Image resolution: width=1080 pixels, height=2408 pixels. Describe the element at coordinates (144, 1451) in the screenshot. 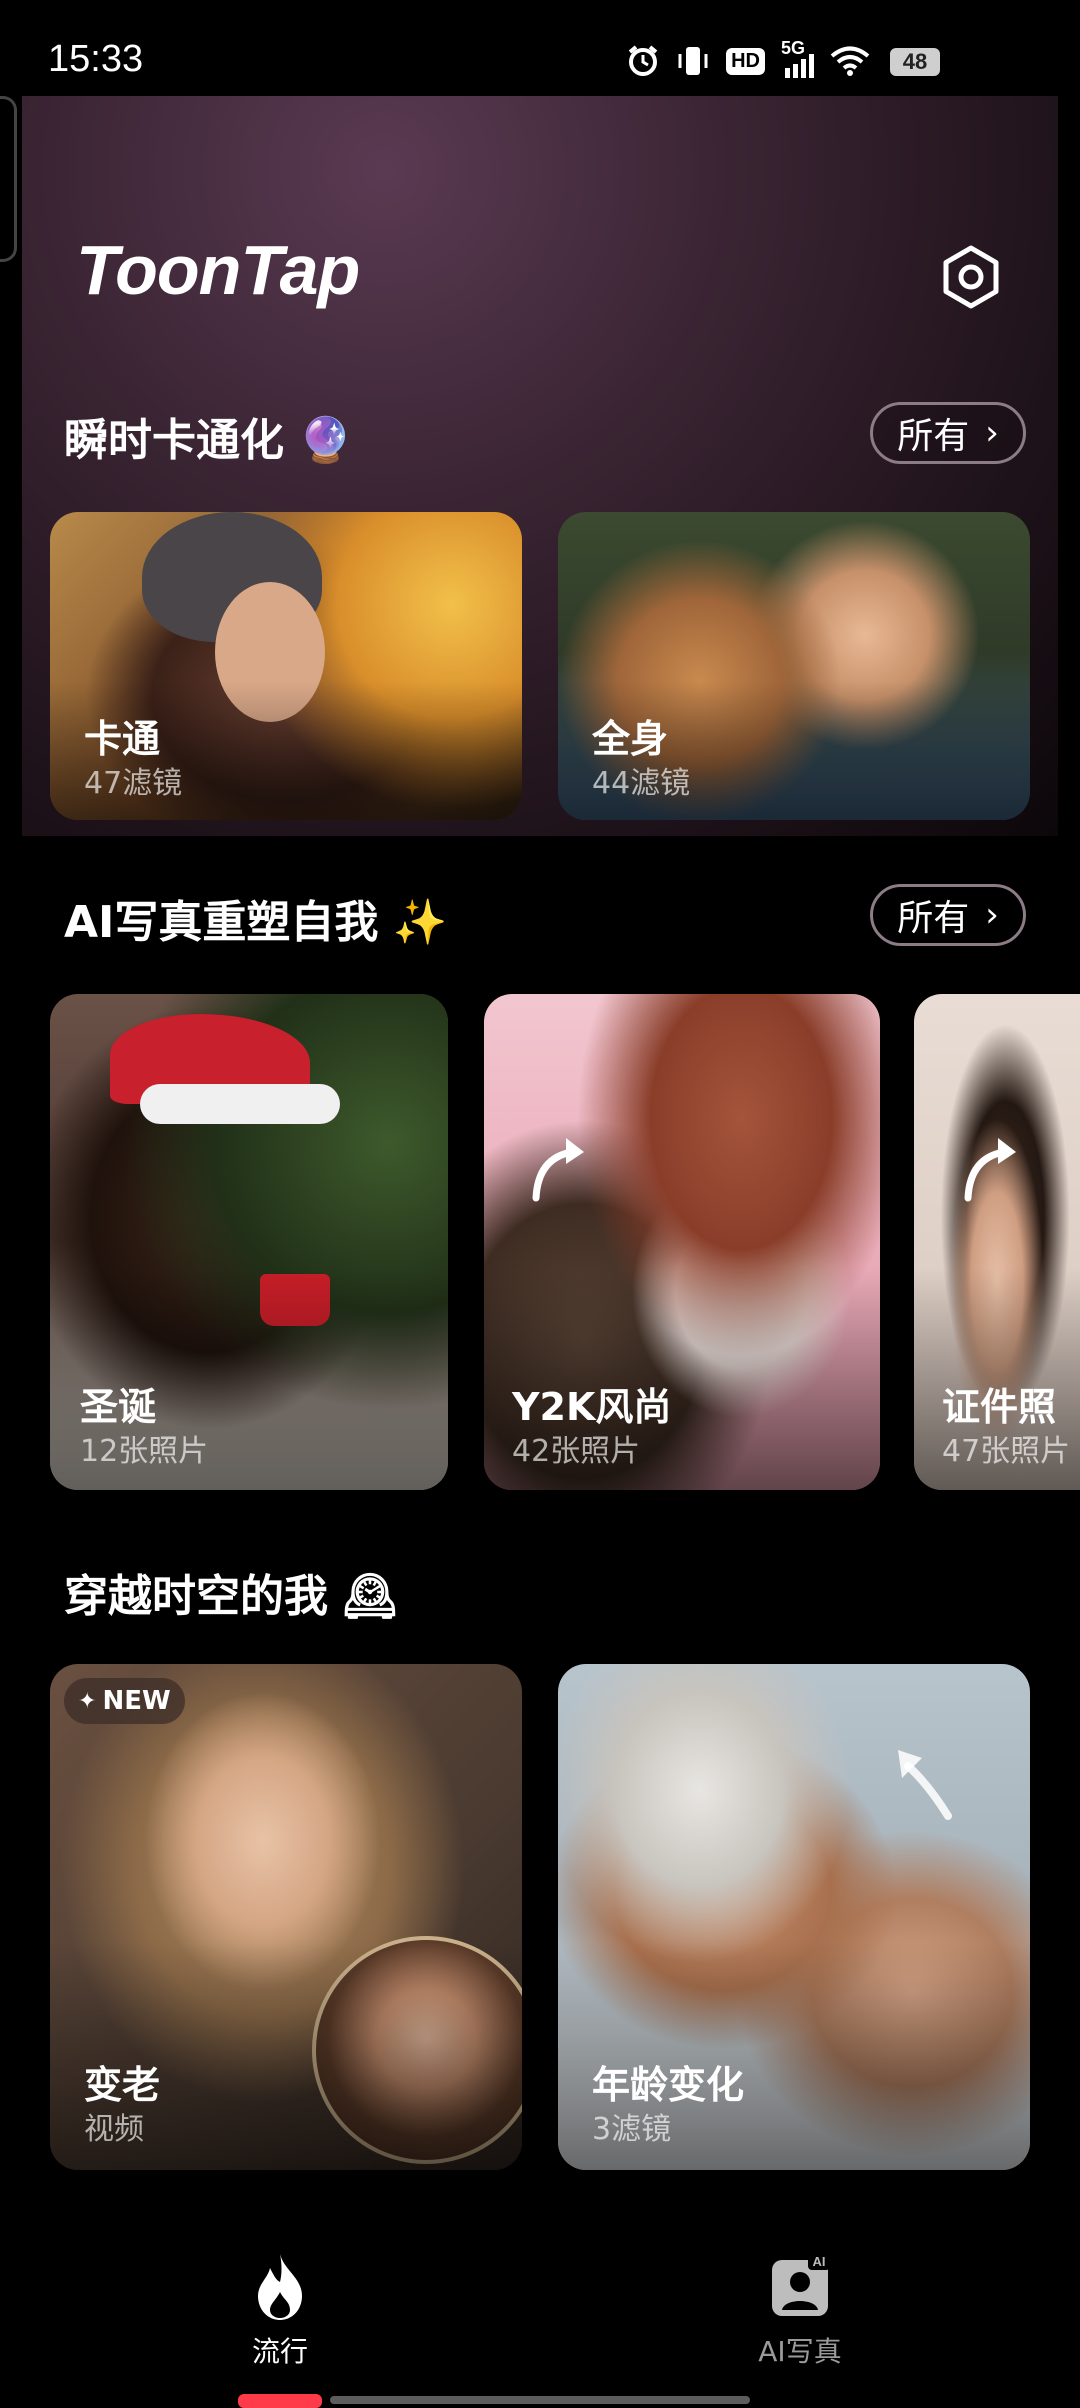

I see `card-subtitle: 12张照片` at that location.